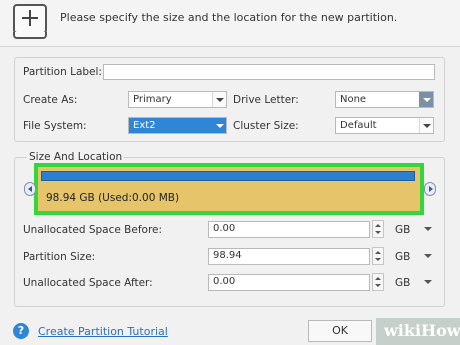 The width and height of the screenshot is (460, 345). What do you see at coordinates (177, 125) in the screenshot?
I see `file-system-select: Ext2` at bounding box center [177, 125].